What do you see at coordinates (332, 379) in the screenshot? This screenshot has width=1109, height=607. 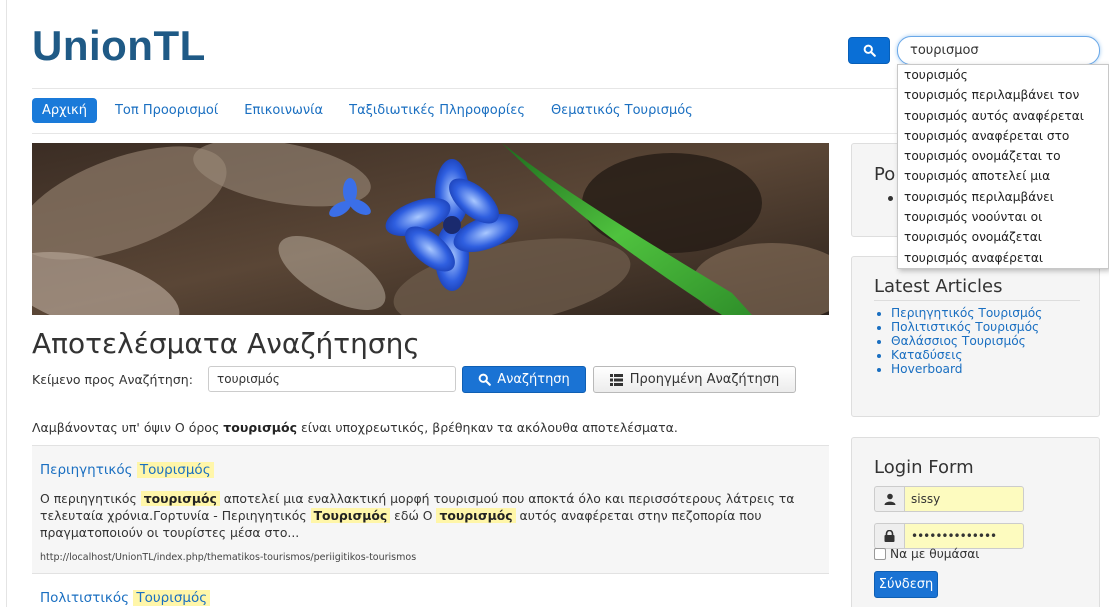 I see `query-input` at bounding box center [332, 379].